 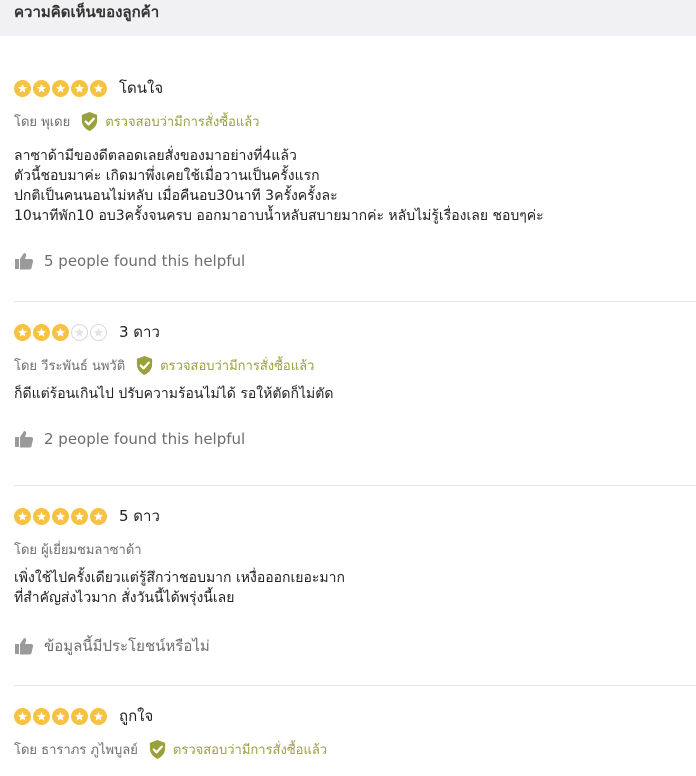 What do you see at coordinates (139, 516) in the screenshot?
I see `review-title: 5 ดาว` at bounding box center [139, 516].